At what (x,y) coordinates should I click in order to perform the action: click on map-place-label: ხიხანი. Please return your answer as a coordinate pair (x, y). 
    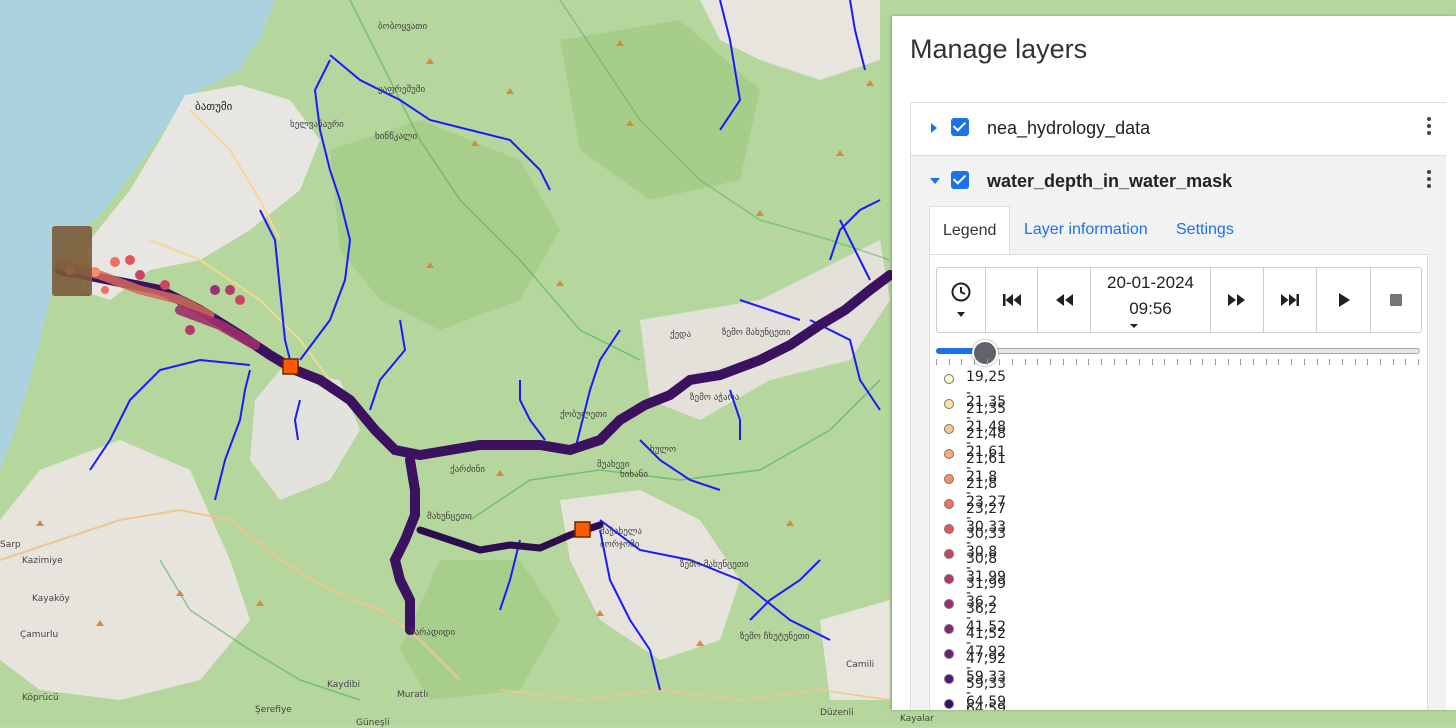
    Looking at the image, I should click on (634, 475).